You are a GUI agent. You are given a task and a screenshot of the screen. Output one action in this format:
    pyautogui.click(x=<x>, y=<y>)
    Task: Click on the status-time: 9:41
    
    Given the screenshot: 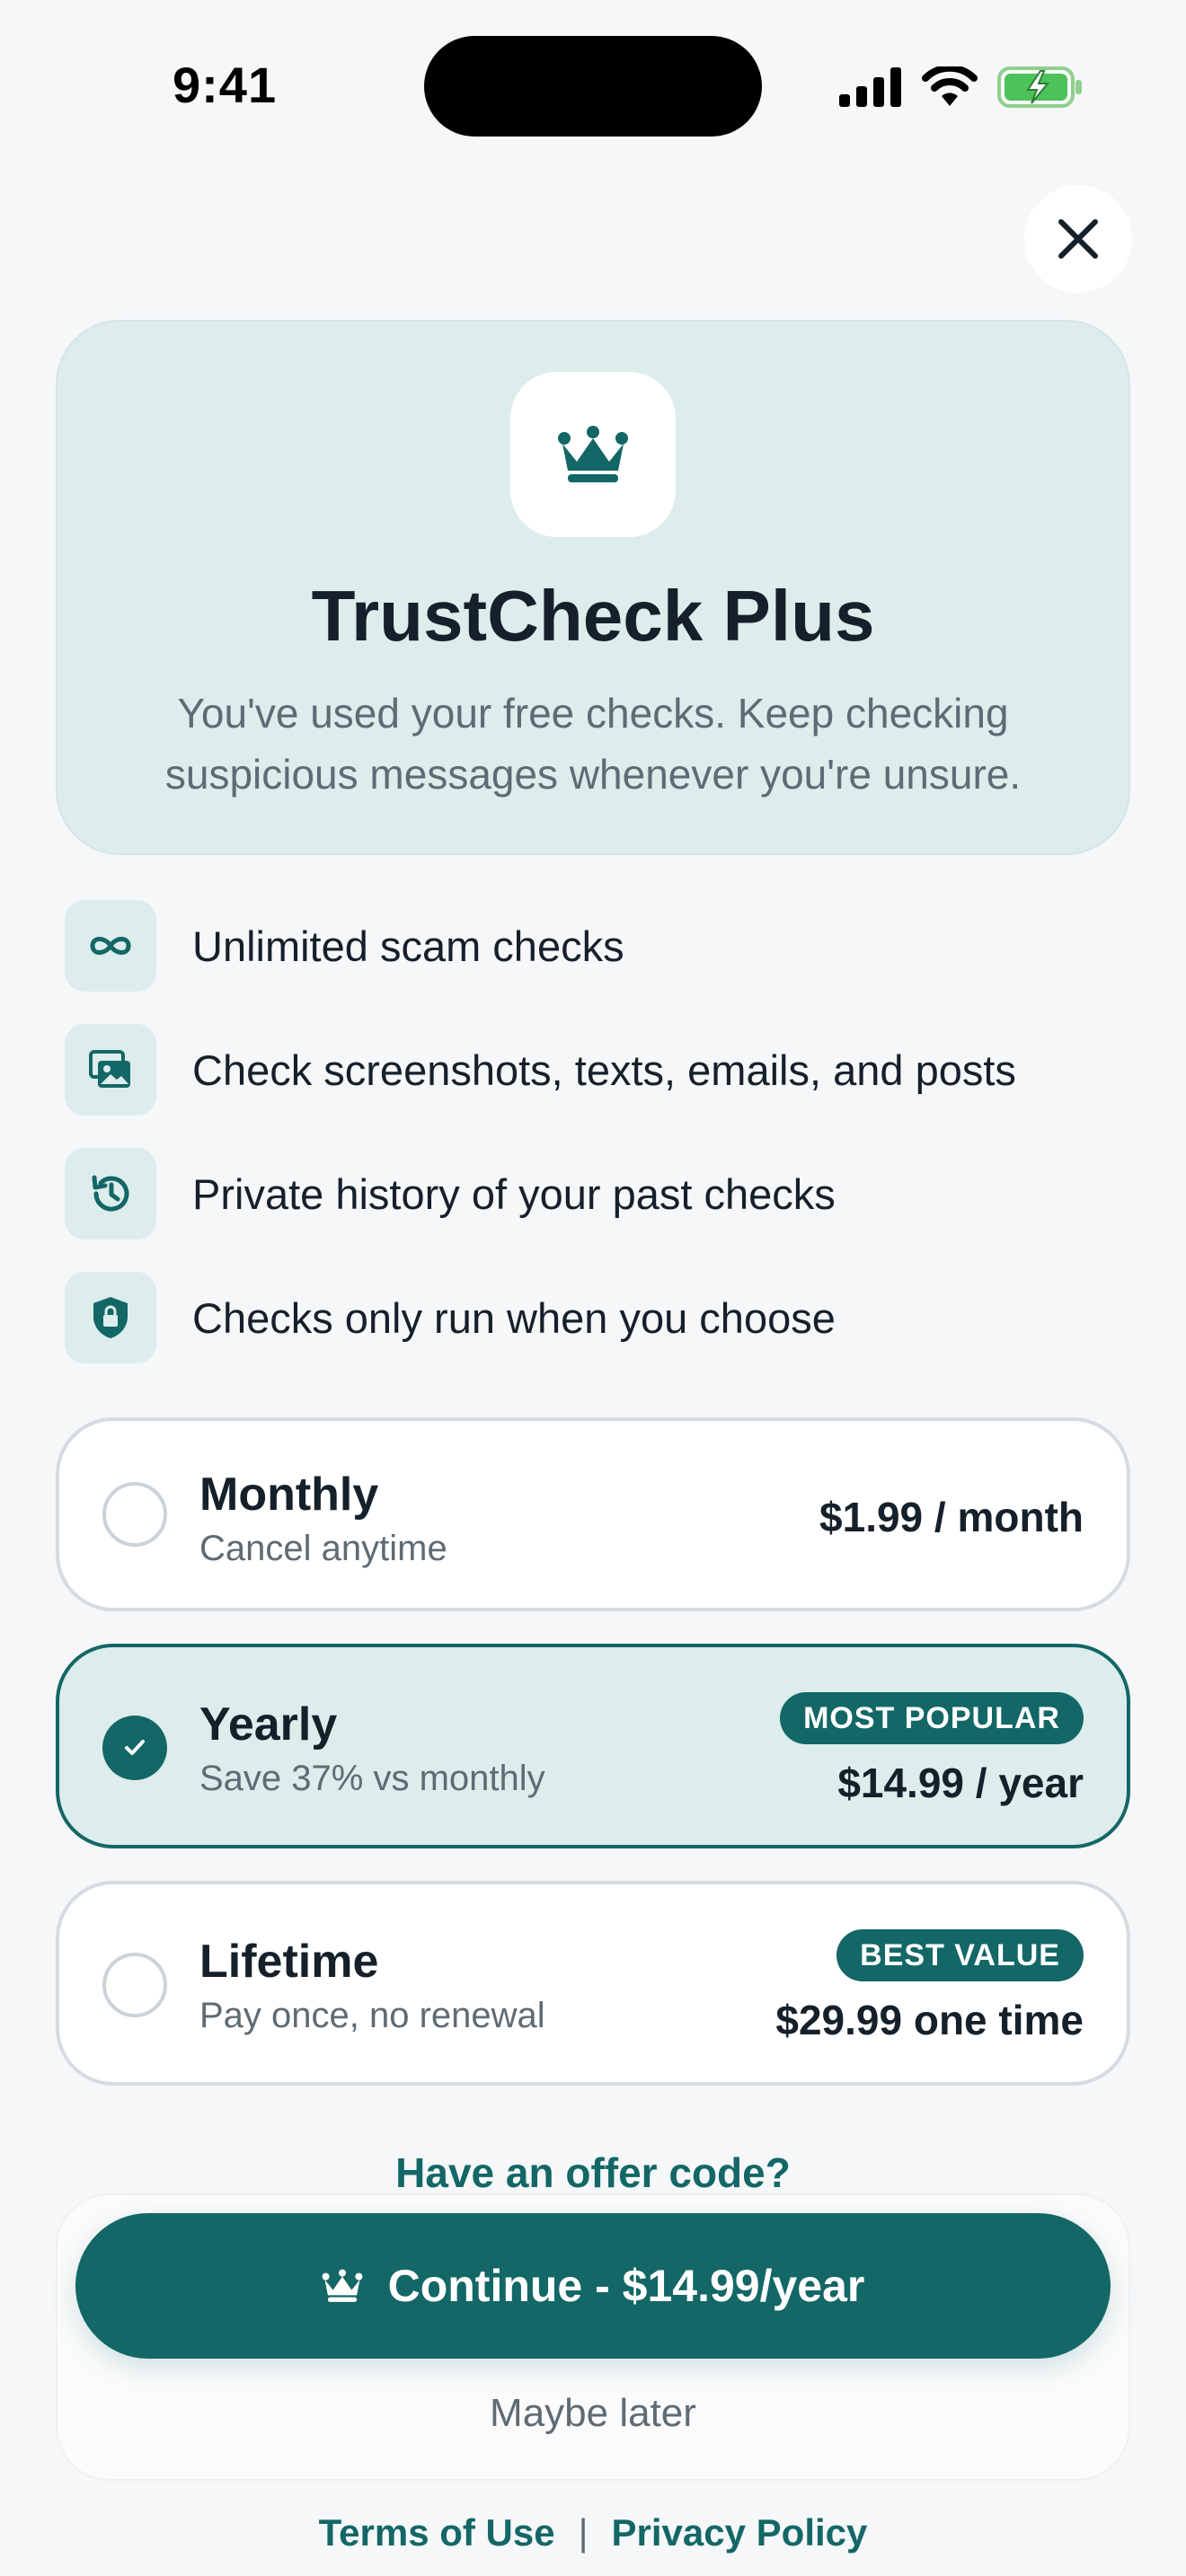 What is the action you would take?
    pyautogui.click(x=225, y=85)
    